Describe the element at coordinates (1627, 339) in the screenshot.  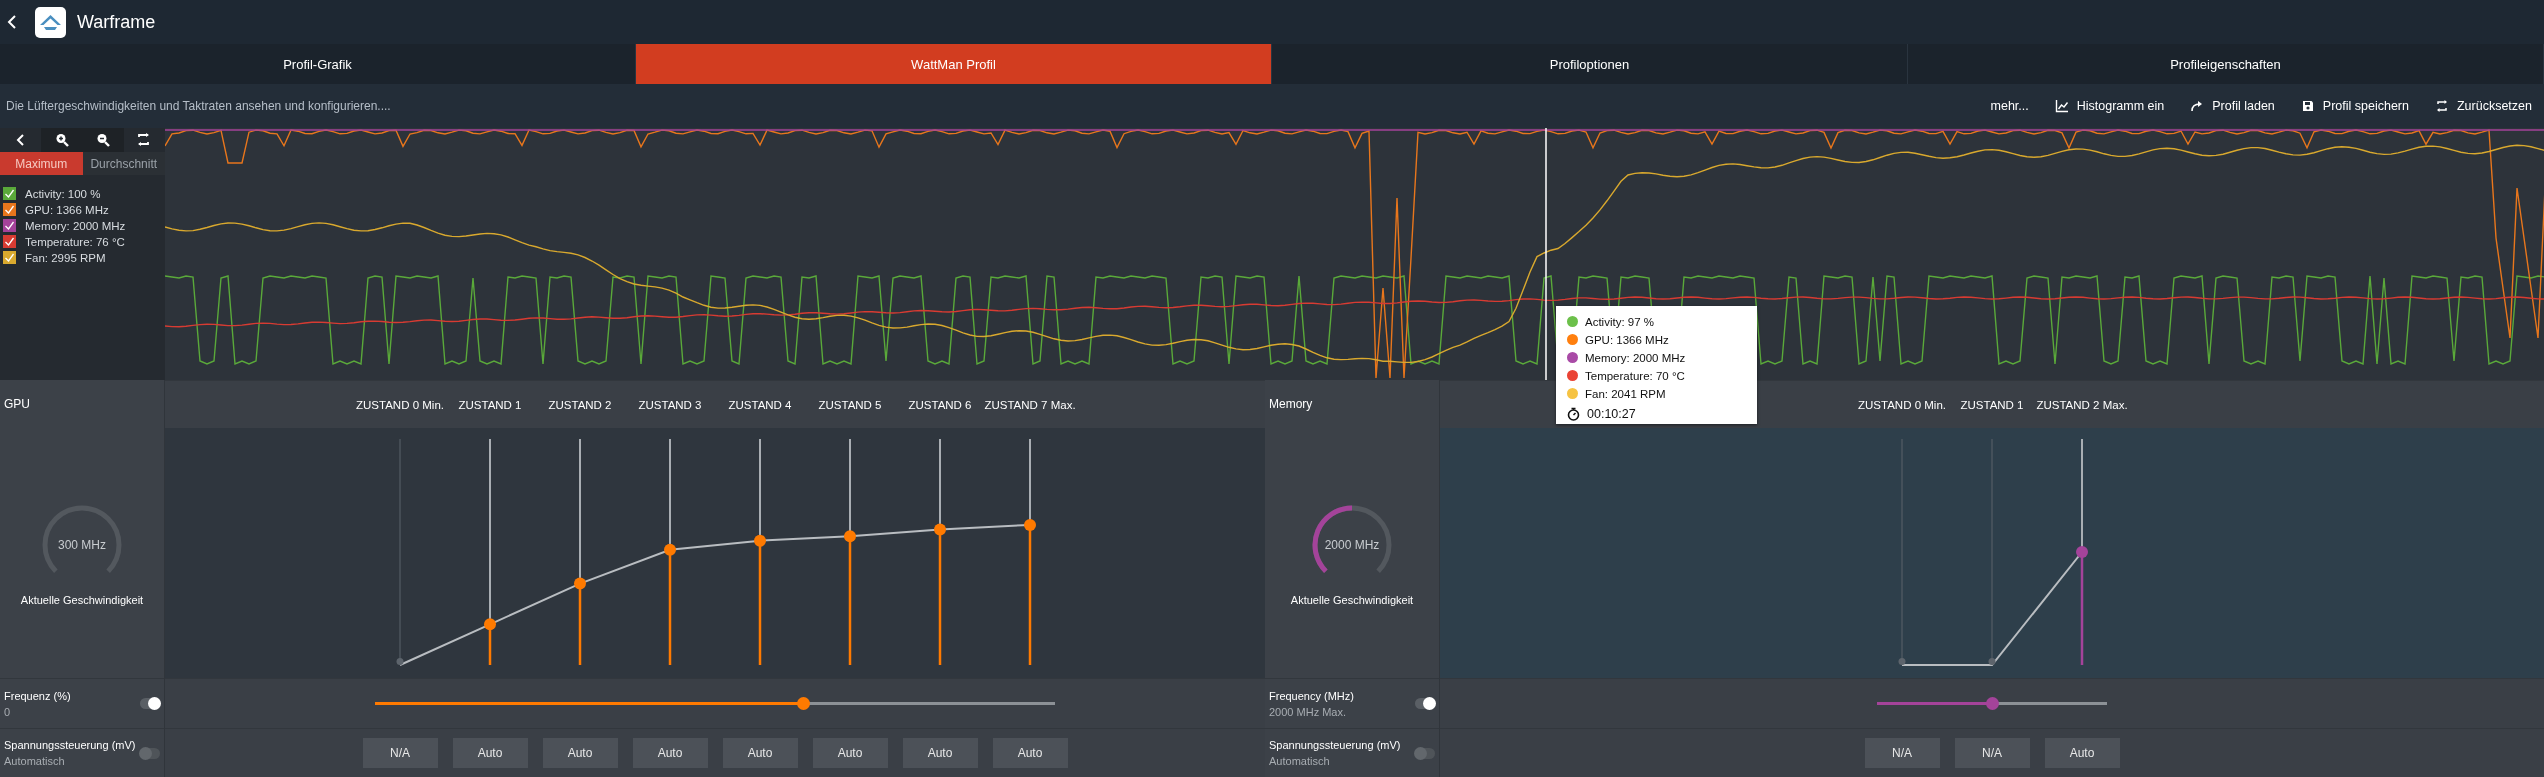
I see `tooltip-value: GPU: 1366 MHz` at that location.